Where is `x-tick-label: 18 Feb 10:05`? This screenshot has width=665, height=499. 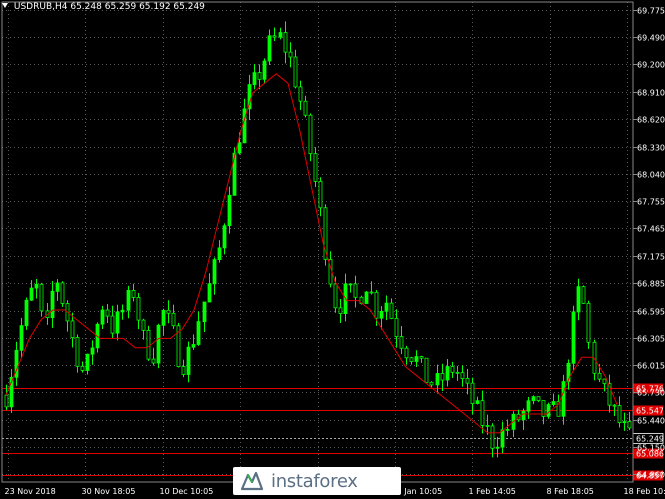 x-tick-label: 18 Feb 10:05 is located at coordinates (644, 491).